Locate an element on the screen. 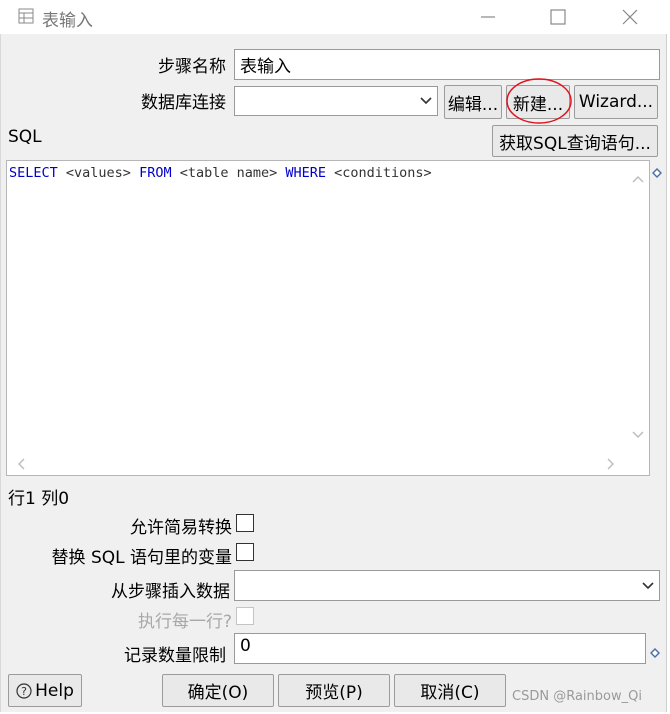 This screenshot has width=670, height=714. db-connection-label: 数据库连接 is located at coordinates (183, 103).